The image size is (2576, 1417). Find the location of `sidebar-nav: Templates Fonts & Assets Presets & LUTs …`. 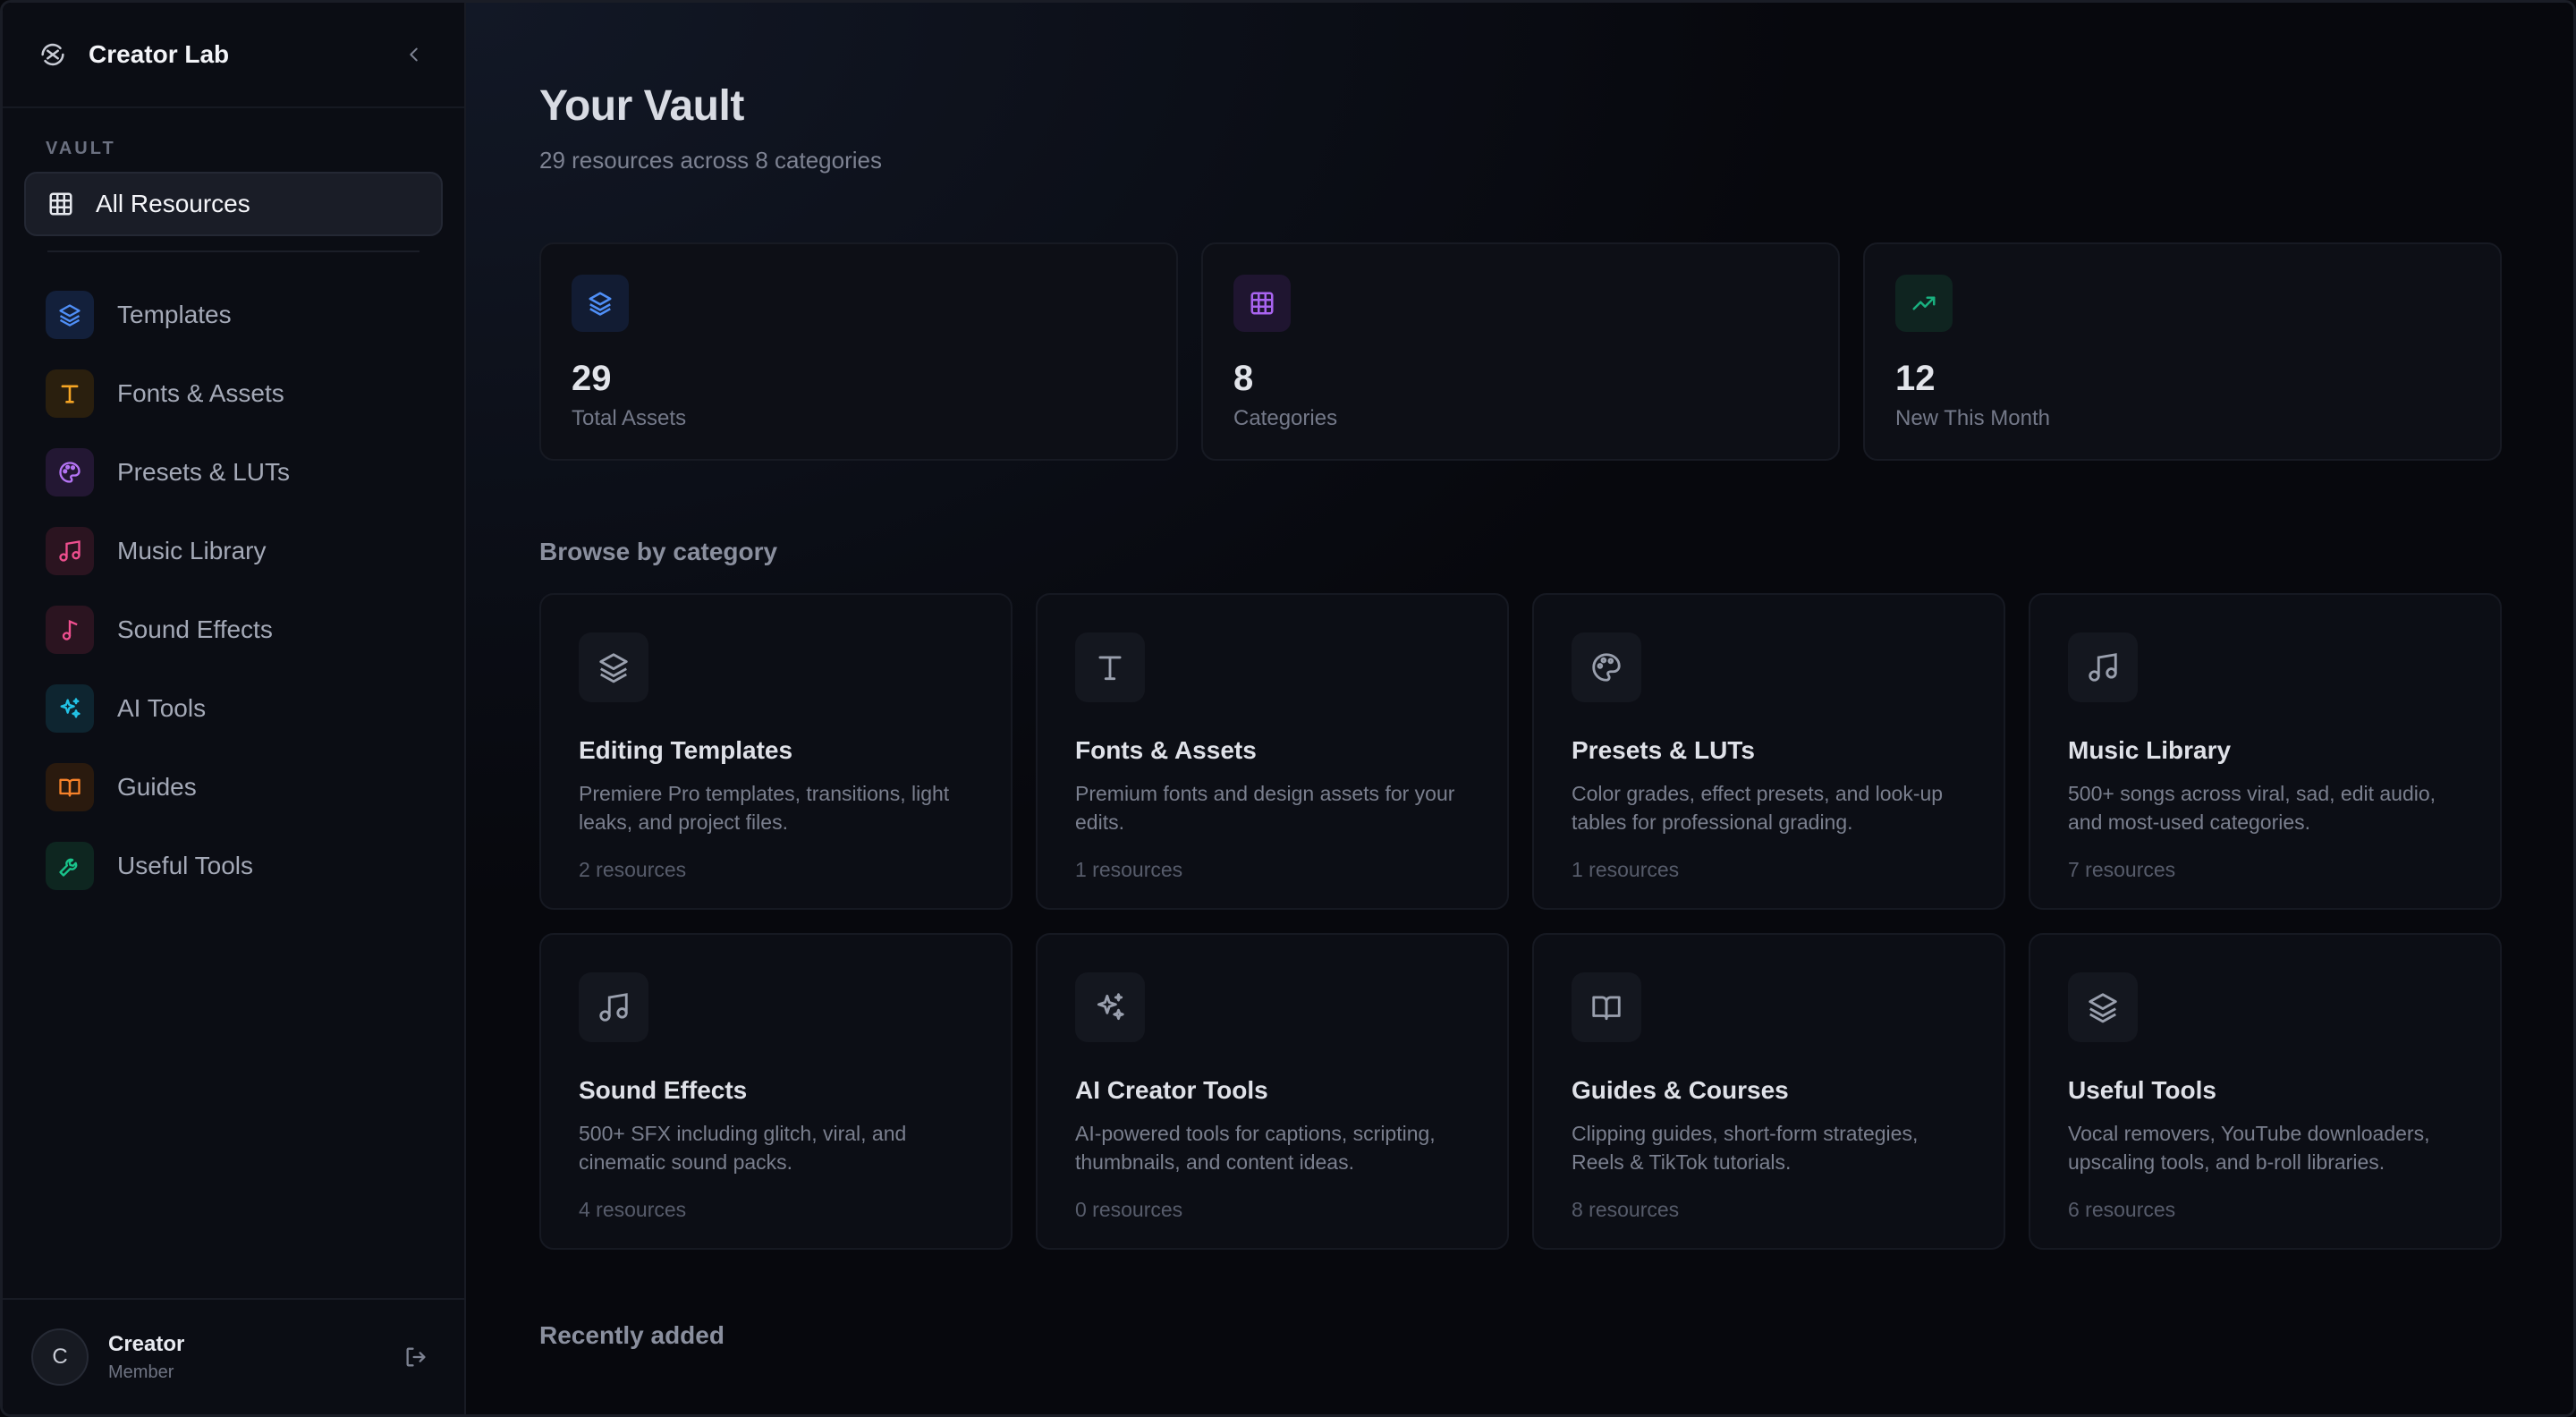

sidebar-nav: Templates Fonts & Assets Presets & LUTs … is located at coordinates (233, 590).